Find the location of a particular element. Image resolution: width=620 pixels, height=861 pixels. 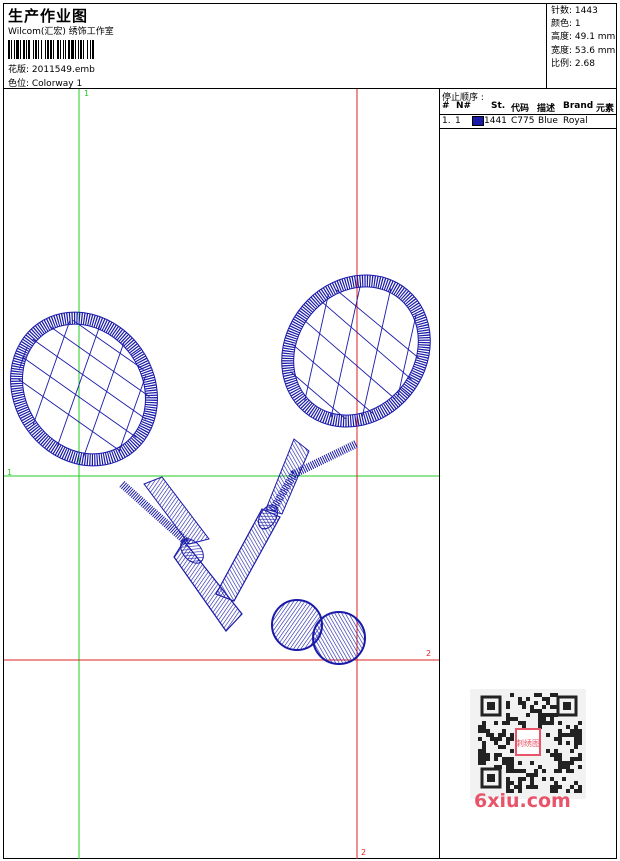

table-row: 1. 1 1441 C775 Blue Royal is located at coordinates (529, 122).